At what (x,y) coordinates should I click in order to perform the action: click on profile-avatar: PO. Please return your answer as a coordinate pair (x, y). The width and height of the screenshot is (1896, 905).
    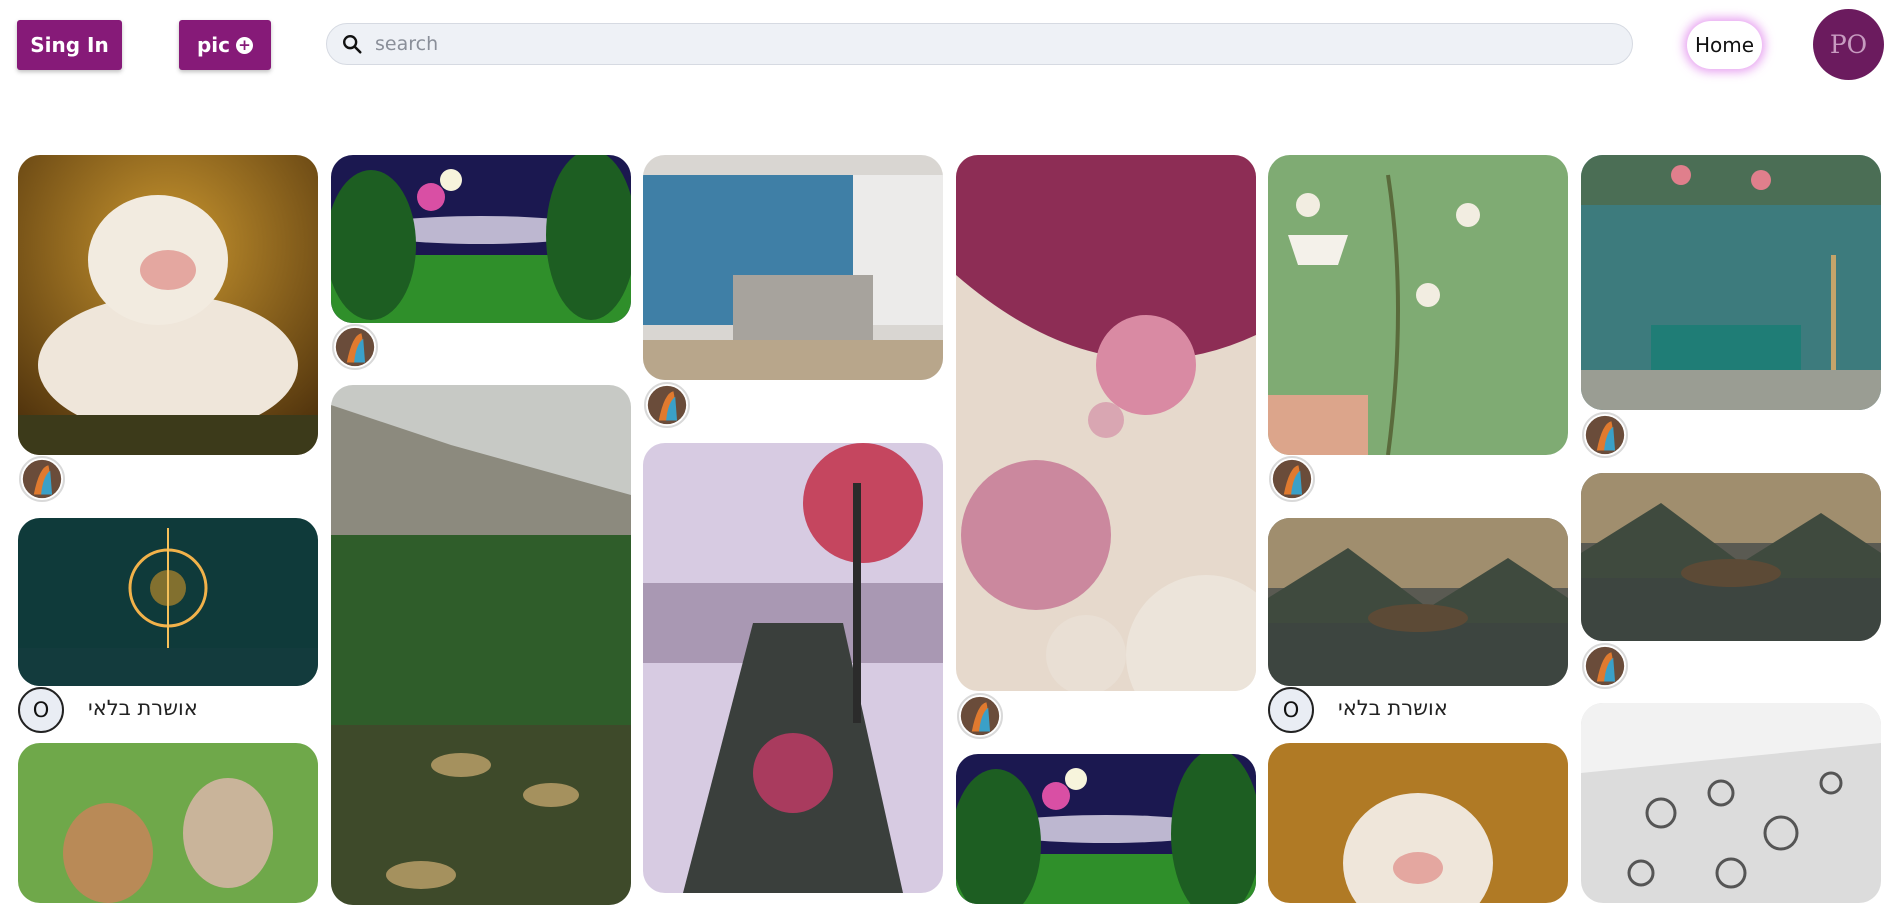
    Looking at the image, I should click on (1848, 44).